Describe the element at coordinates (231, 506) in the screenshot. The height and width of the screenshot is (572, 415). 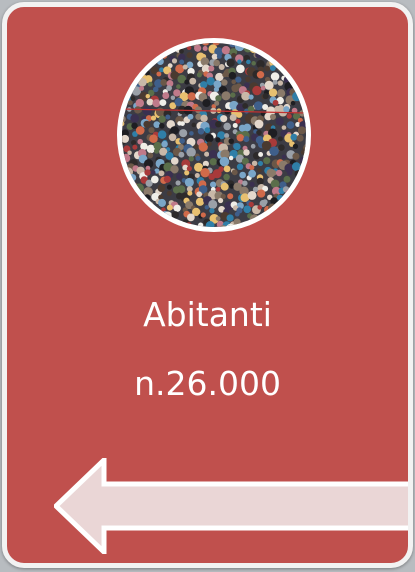
I see `arrow-left-icon` at that location.